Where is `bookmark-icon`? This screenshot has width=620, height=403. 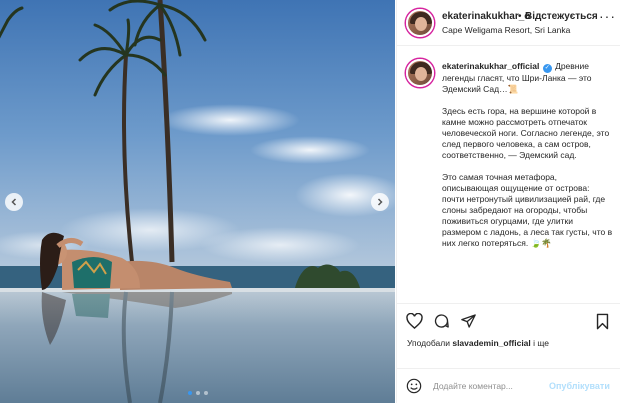
bookmark-icon is located at coordinates (602, 324).